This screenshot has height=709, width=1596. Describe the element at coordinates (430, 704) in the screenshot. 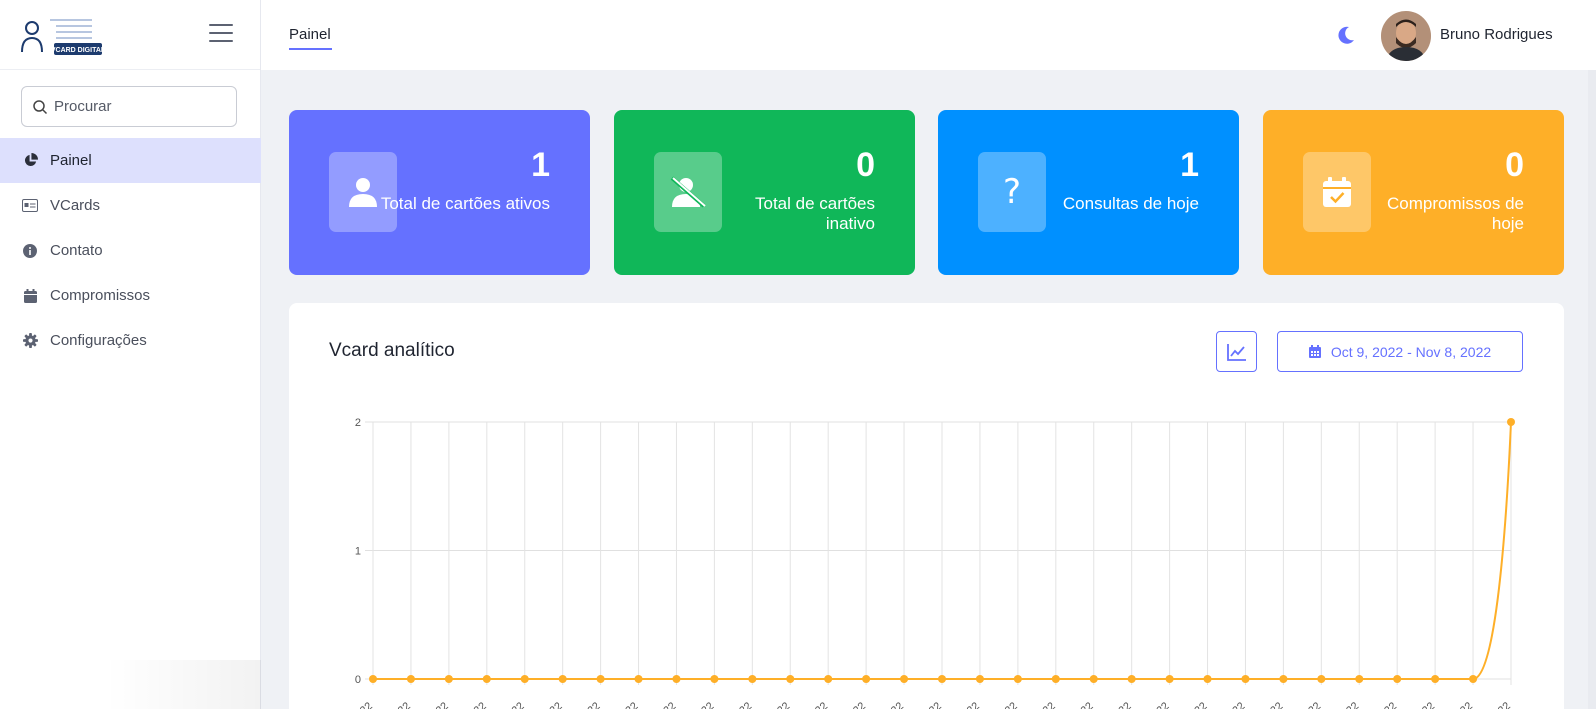

I see `x-tick-label: 11-10-22` at that location.